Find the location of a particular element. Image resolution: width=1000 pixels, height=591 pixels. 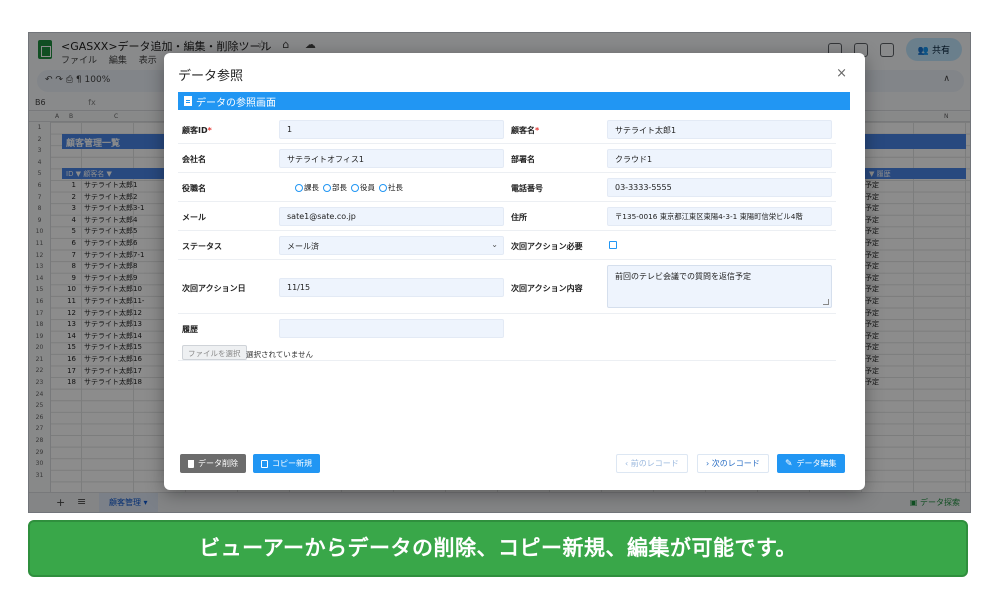

section-header: データの参照画面 is located at coordinates (514, 101).